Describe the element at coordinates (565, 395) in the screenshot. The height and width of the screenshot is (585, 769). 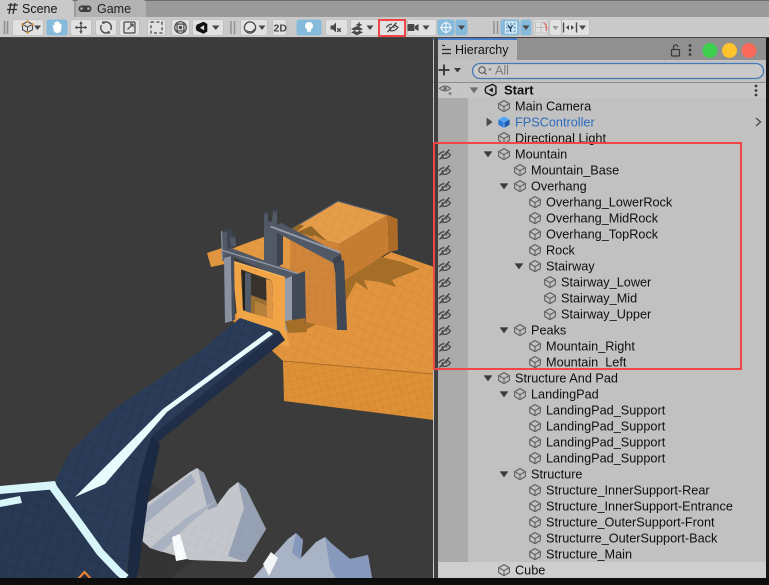
I see `svg-text: LandingPad` at that location.